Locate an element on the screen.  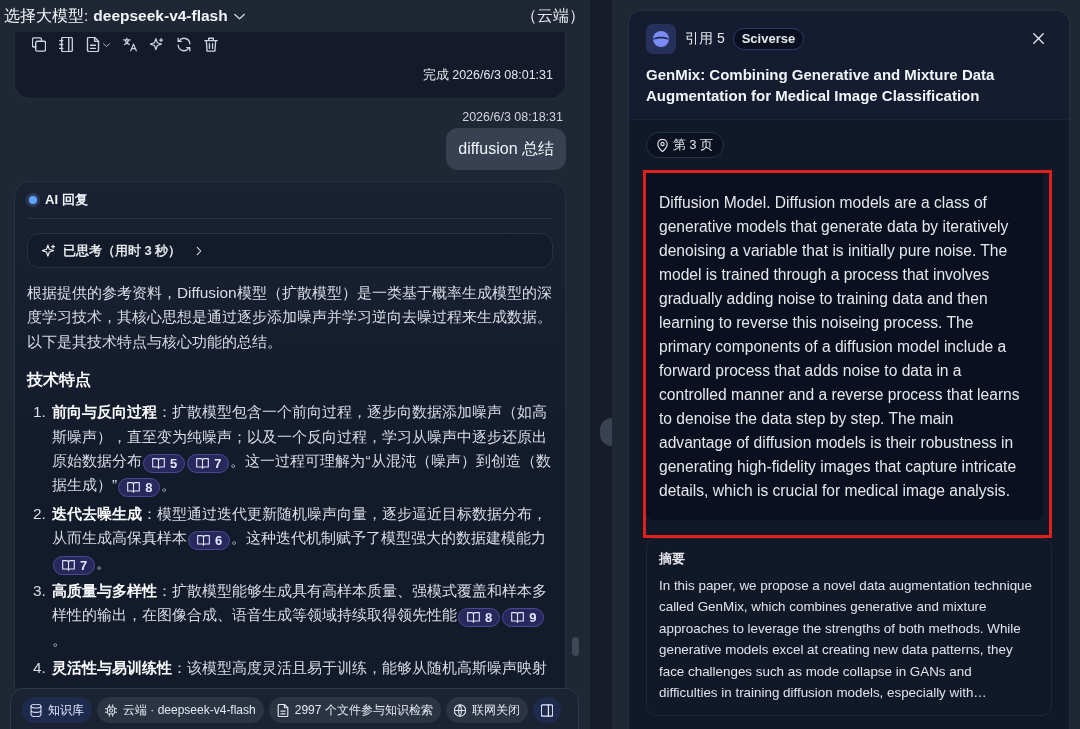
list-number: 2. is located at coordinates (39, 513).